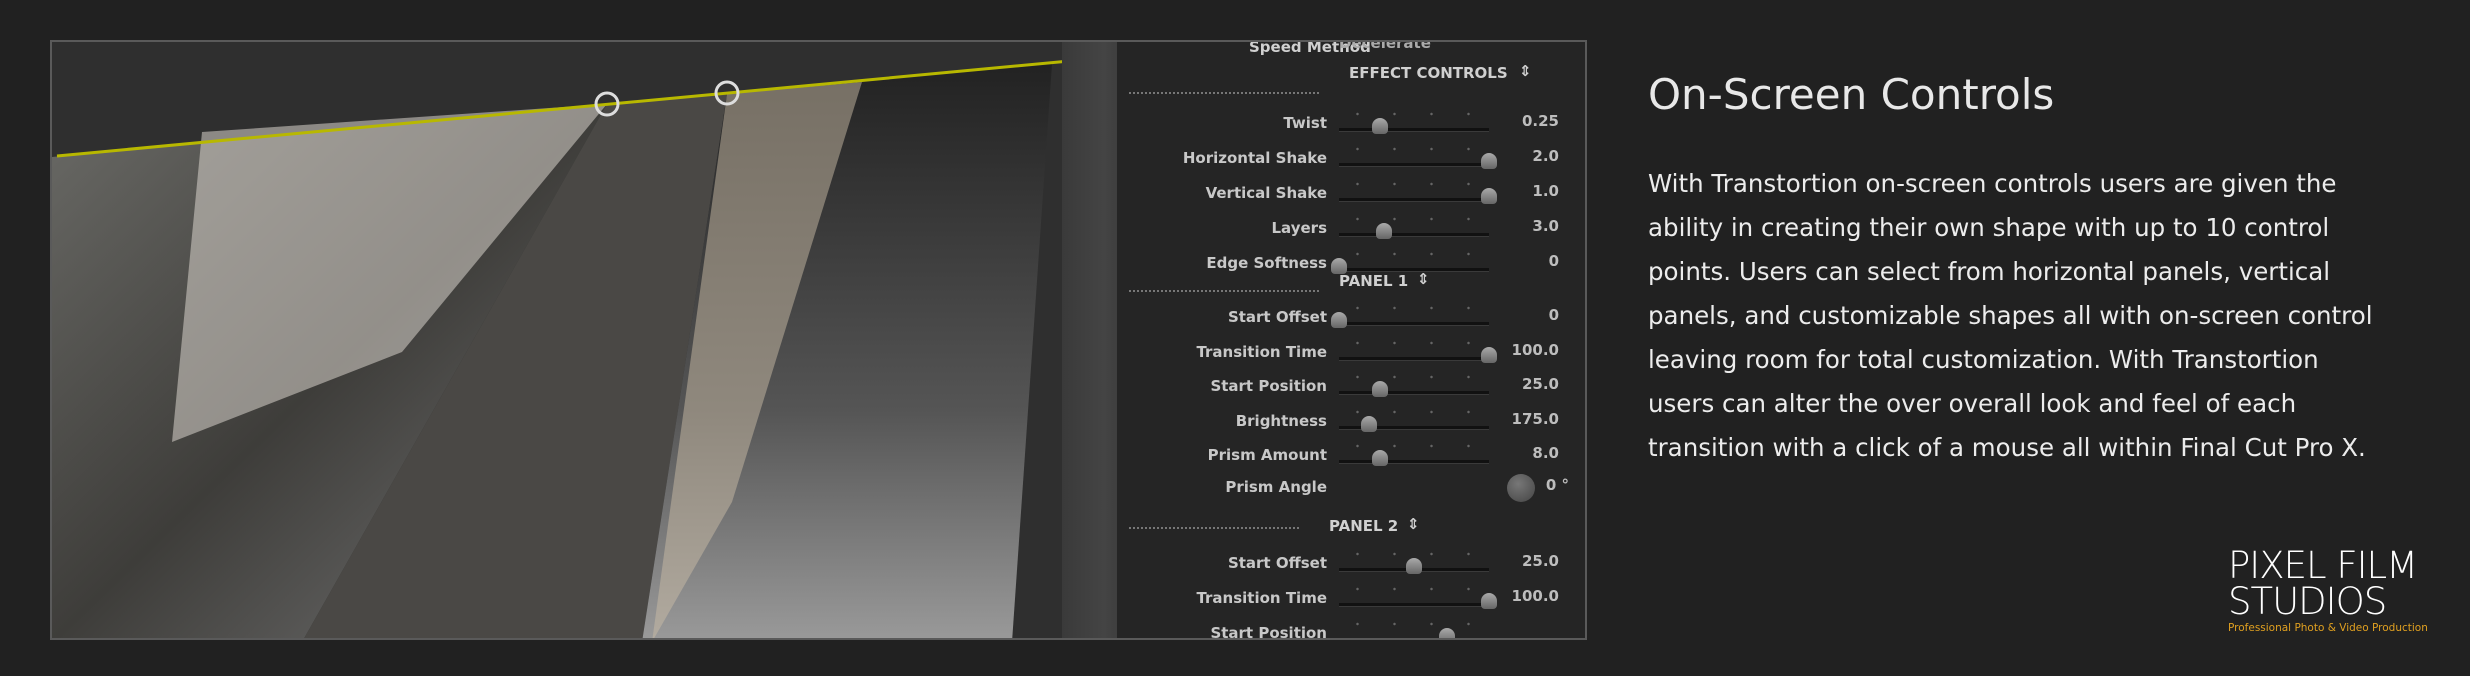 Image resolution: width=2470 pixels, height=676 pixels. I want to click on slider-row: Brightness 175.0, so click(1351, 423).